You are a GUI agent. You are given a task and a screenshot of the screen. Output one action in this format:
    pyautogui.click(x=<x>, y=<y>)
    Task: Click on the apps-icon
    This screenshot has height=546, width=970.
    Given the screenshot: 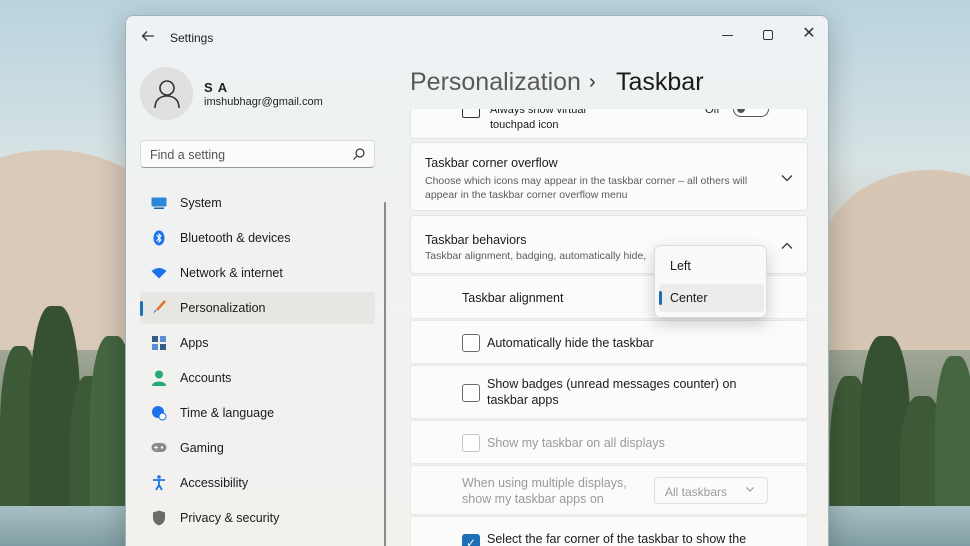 What is the action you would take?
    pyautogui.click(x=159, y=343)
    